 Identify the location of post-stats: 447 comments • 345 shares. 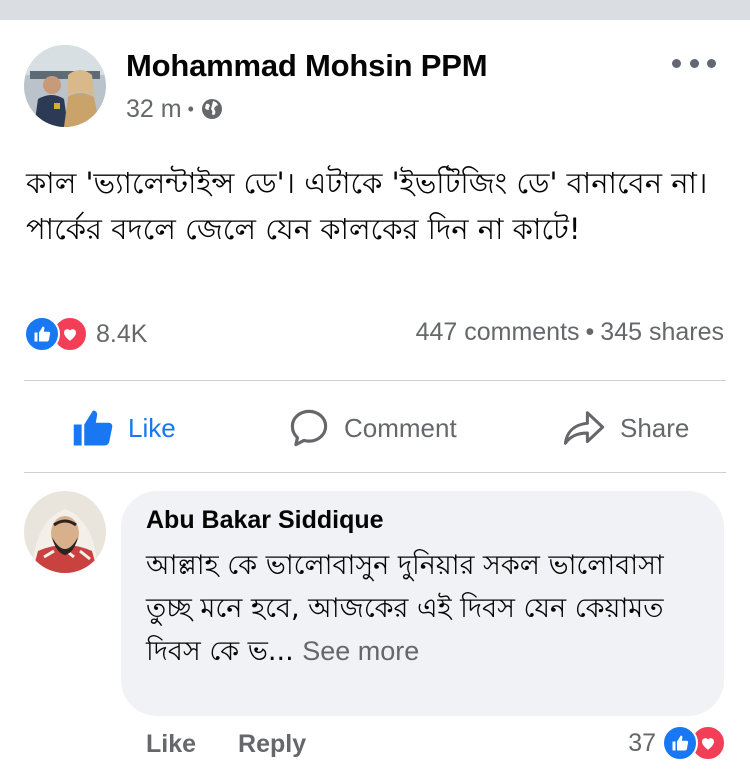
(570, 332).